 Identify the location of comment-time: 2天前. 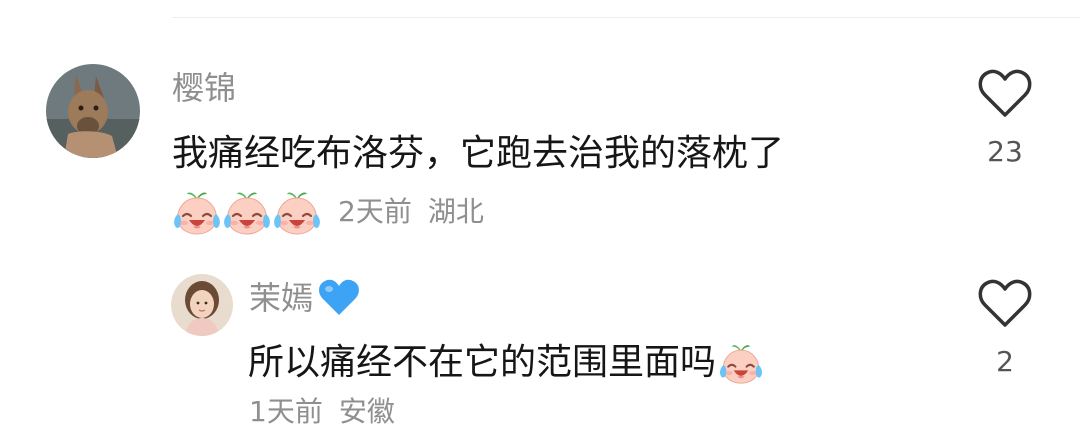
(375, 211).